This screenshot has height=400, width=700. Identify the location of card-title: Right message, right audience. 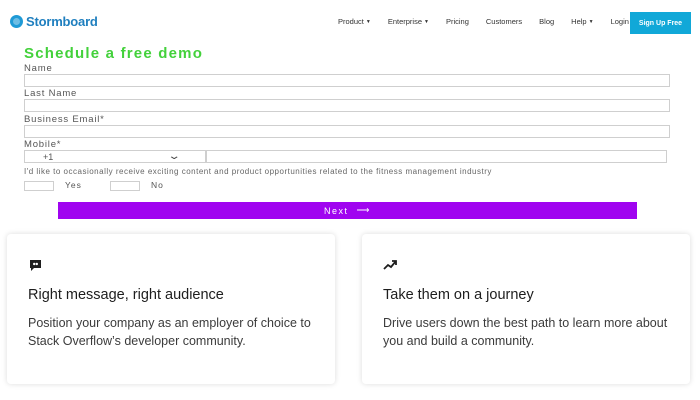
(126, 295).